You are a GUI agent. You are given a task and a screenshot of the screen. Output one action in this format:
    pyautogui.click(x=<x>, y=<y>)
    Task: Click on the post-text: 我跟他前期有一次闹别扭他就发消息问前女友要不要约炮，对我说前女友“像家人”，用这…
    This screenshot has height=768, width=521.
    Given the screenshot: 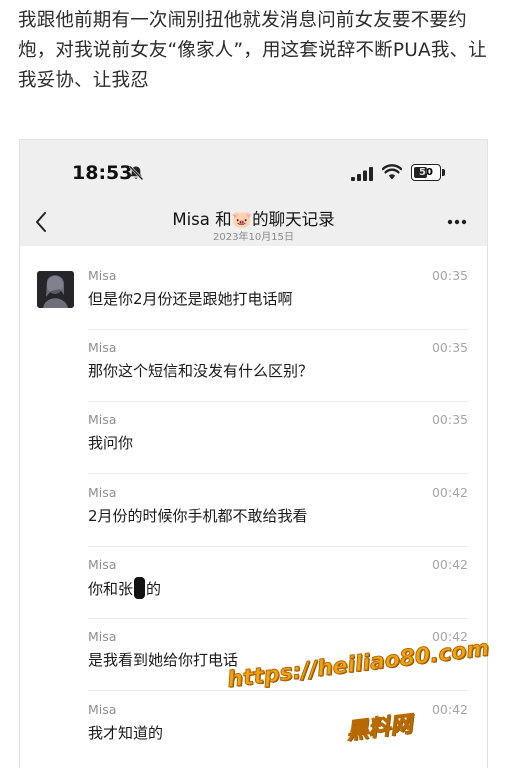 What is the action you would take?
    pyautogui.click(x=252, y=50)
    